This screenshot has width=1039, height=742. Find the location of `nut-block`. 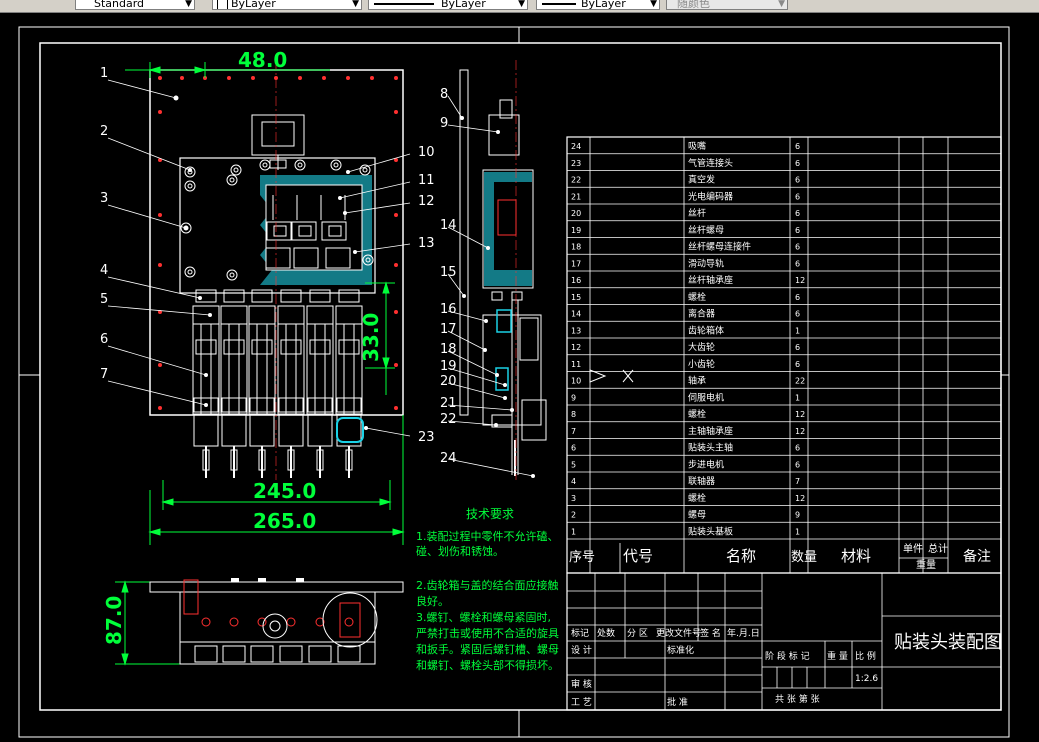

nut-block is located at coordinates (206, 347).